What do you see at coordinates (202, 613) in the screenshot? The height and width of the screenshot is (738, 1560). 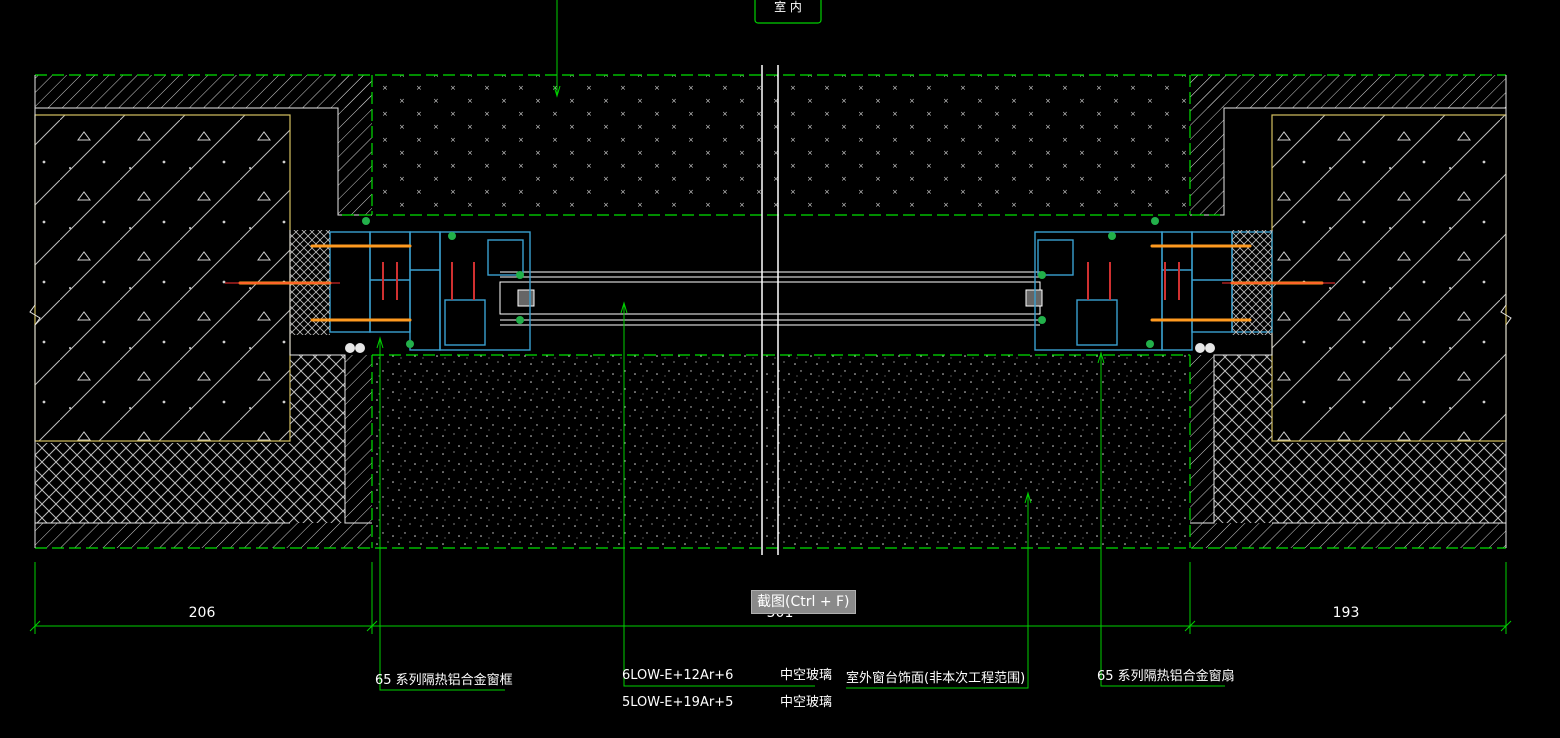 I see `dimension-left-value: 206` at bounding box center [202, 613].